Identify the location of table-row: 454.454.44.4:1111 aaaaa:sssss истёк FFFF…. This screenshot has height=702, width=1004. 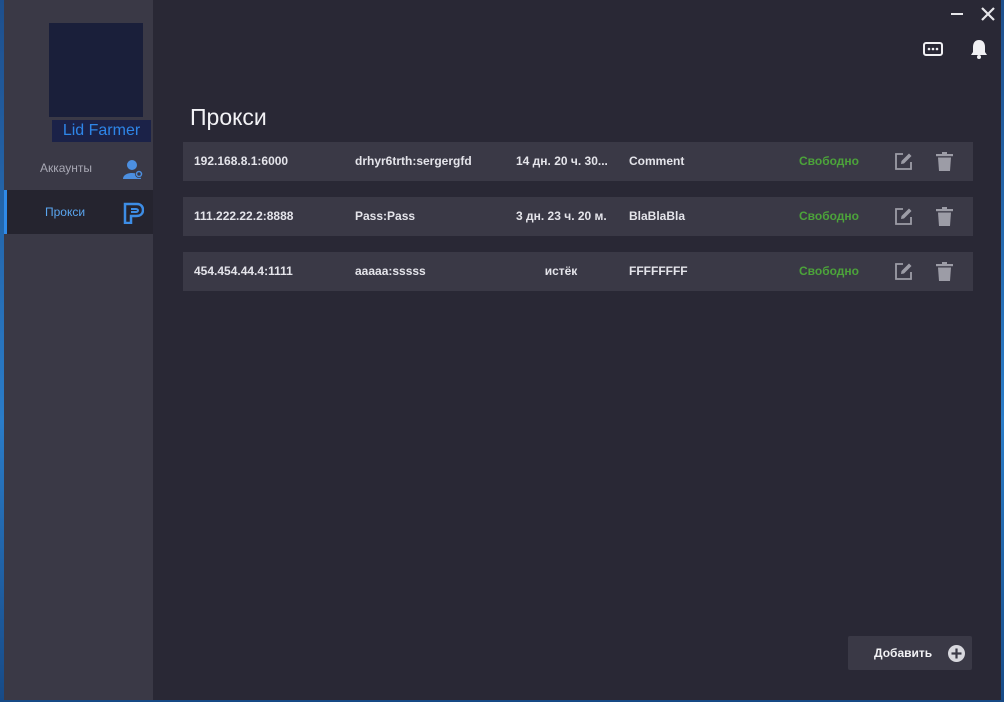
(578, 271).